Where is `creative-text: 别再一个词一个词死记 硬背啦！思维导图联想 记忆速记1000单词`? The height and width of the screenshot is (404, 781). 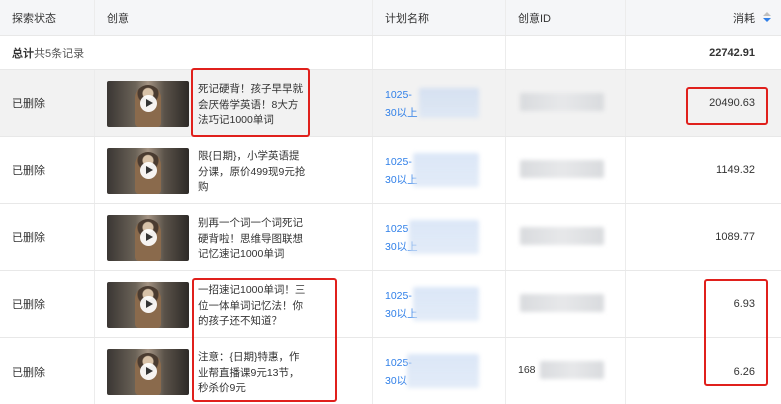 creative-text: 别再一个词一个词死记 硬背啦！思维导图联想 记忆速记1000单词 is located at coordinates (250, 238).